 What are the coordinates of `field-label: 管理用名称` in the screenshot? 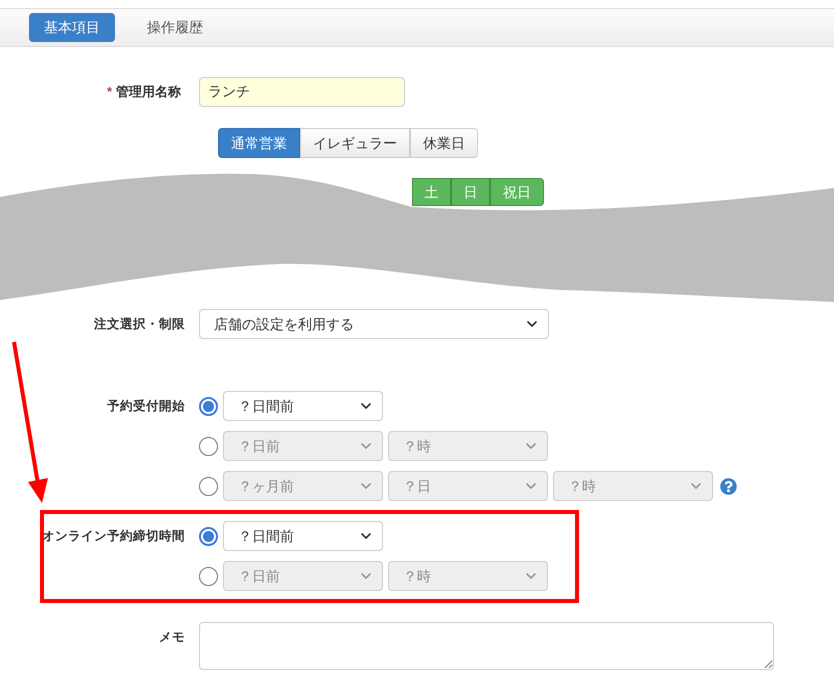 It's located at (148, 92).